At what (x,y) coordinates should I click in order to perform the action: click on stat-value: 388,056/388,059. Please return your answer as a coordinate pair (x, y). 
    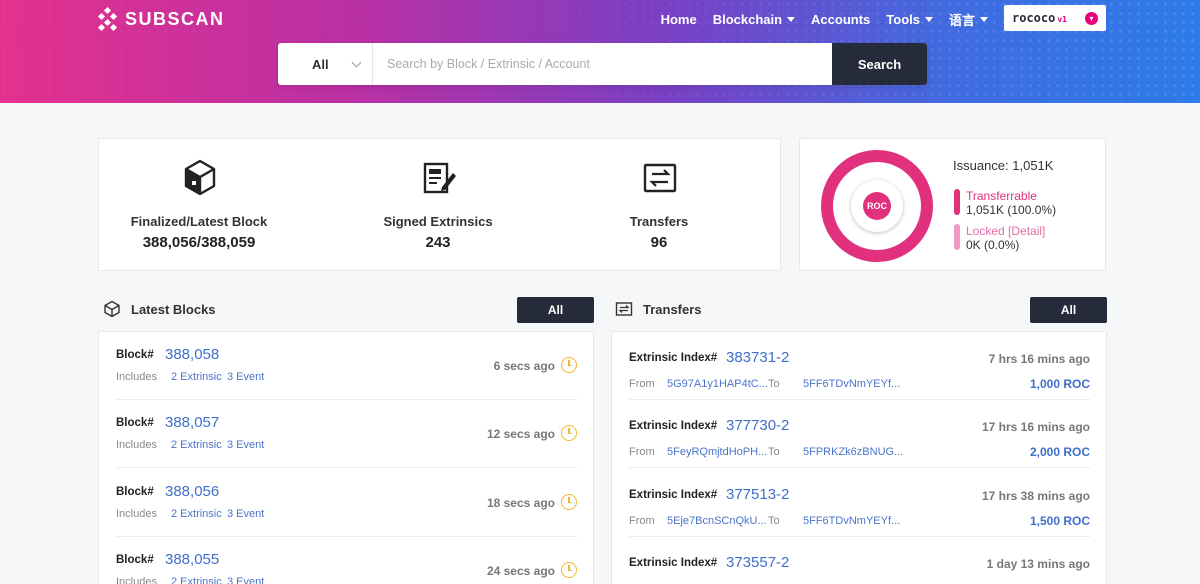
    Looking at the image, I should click on (199, 242).